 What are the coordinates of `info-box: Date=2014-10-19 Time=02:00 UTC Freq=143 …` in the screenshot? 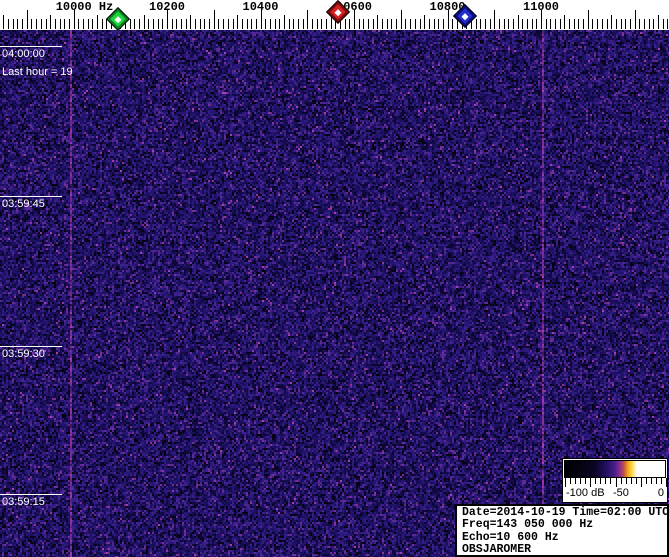 It's located at (562, 530).